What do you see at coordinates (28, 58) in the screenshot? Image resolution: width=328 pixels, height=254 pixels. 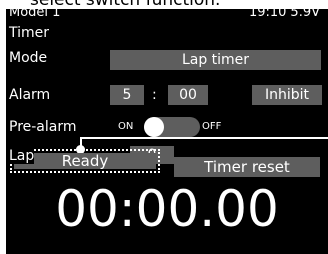 I see `mode-label: Mode` at bounding box center [28, 58].